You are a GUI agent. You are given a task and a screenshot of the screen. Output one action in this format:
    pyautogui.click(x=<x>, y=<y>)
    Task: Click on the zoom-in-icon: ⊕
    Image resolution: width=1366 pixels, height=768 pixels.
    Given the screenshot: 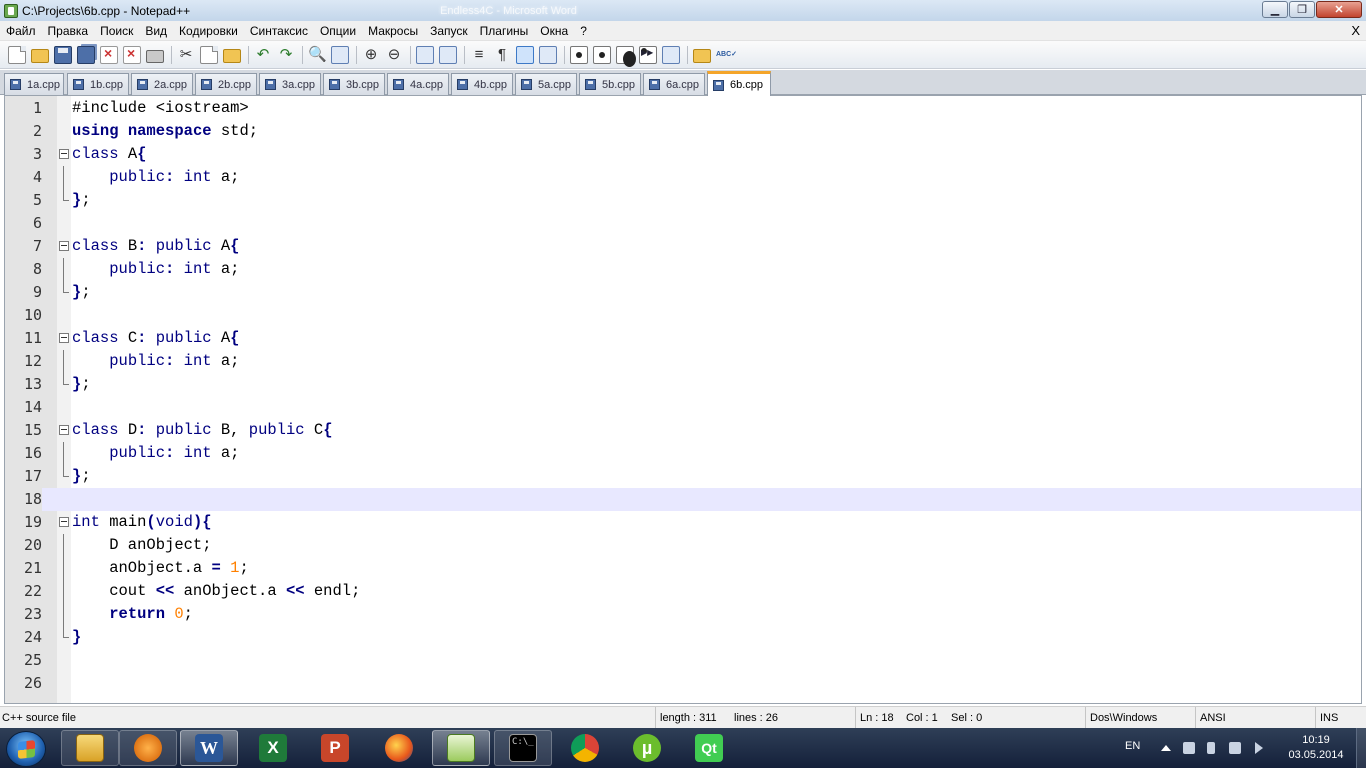 What is the action you would take?
    pyautogui.click(x=371, y=55)
    